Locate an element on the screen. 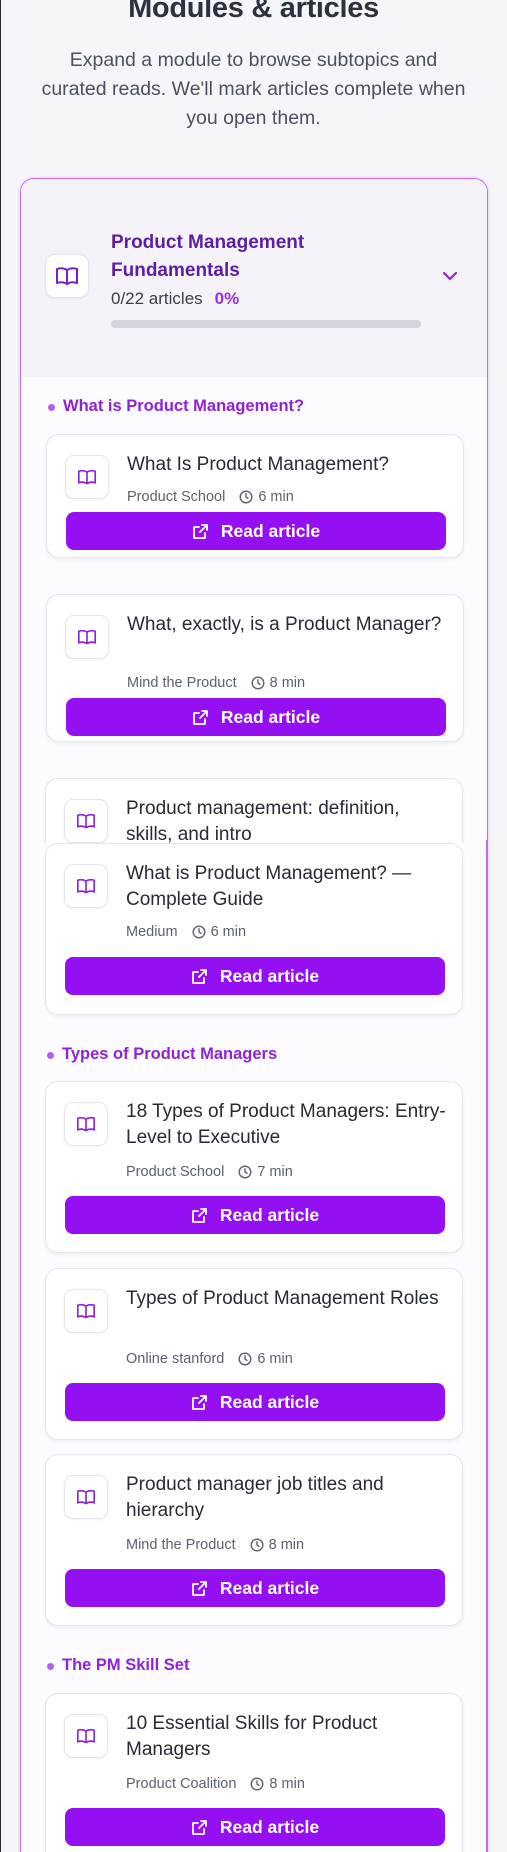 The width and height of the screenshot is (507, 1852). page-edge is located at coordinates (0, 926).